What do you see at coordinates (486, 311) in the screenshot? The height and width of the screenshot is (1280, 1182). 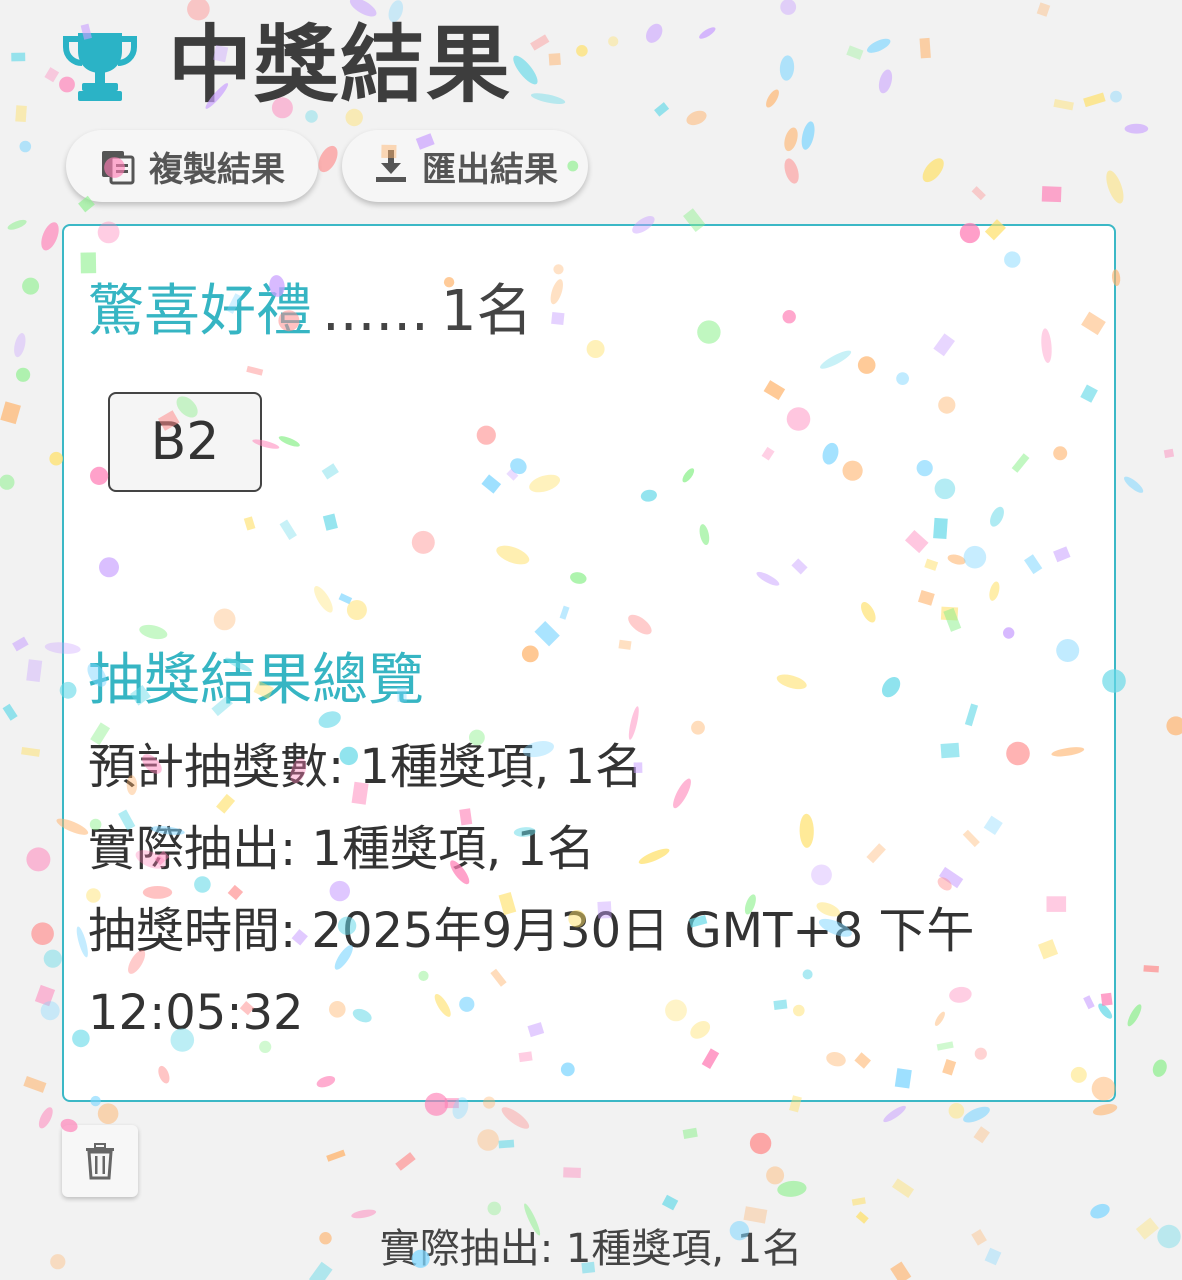 I see `prize-count: 1名` at bounding box center [486, 311].